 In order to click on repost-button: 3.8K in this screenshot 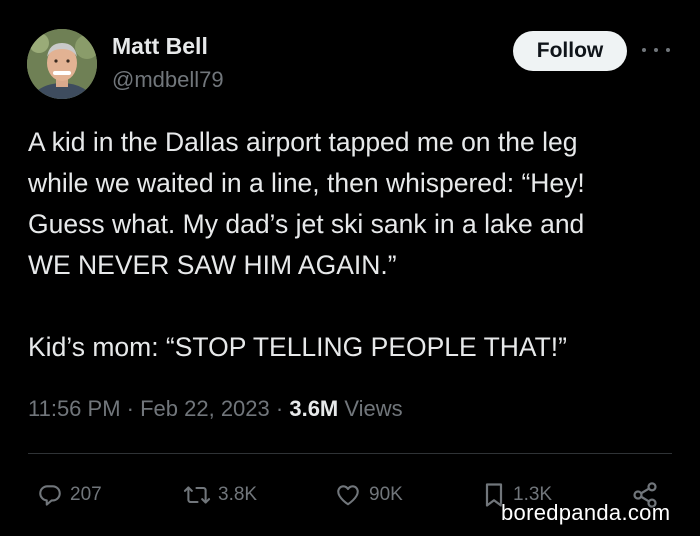, I will do `click(220, 495)`.